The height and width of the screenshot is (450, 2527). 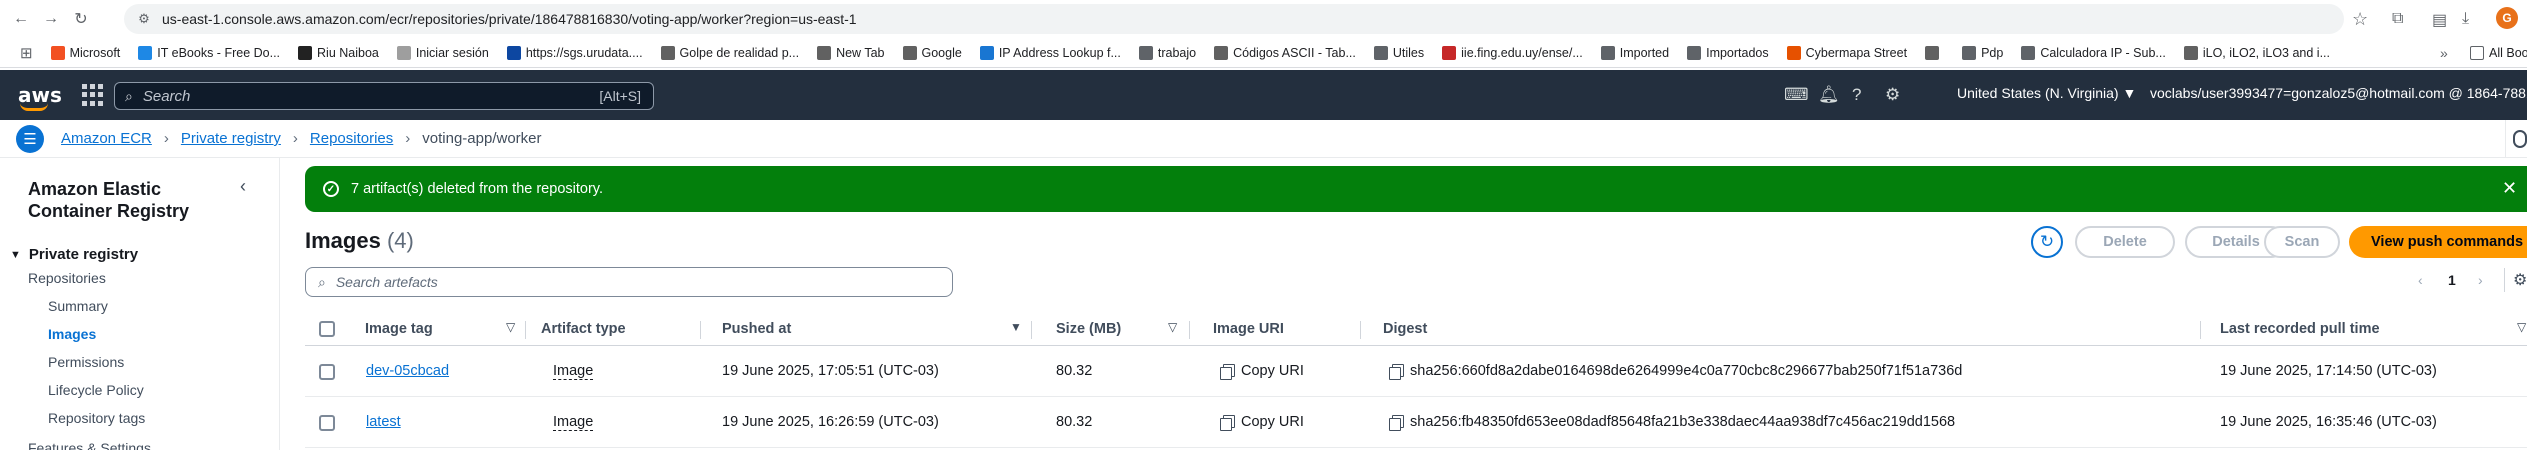 What do you see at coordinates (1248, 329) in the screenshot?
I see `column-header-image-uri: Image URI` at bounding box center [1248, 329].